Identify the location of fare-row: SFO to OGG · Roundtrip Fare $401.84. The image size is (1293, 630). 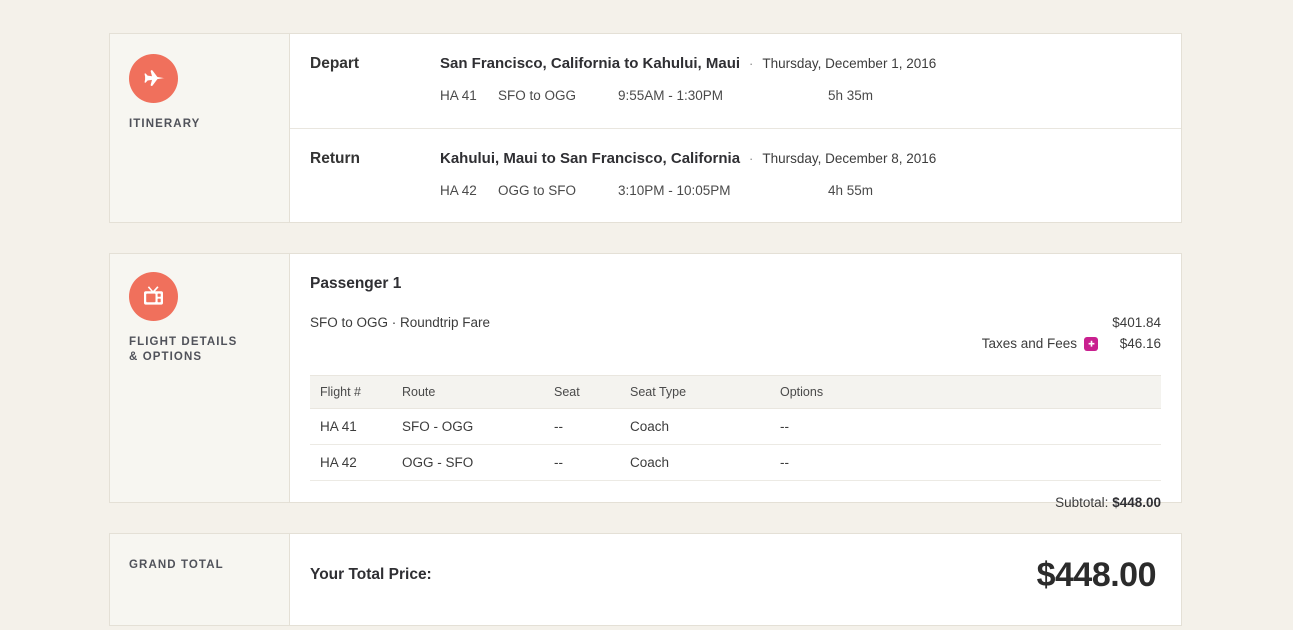
(735, 323).